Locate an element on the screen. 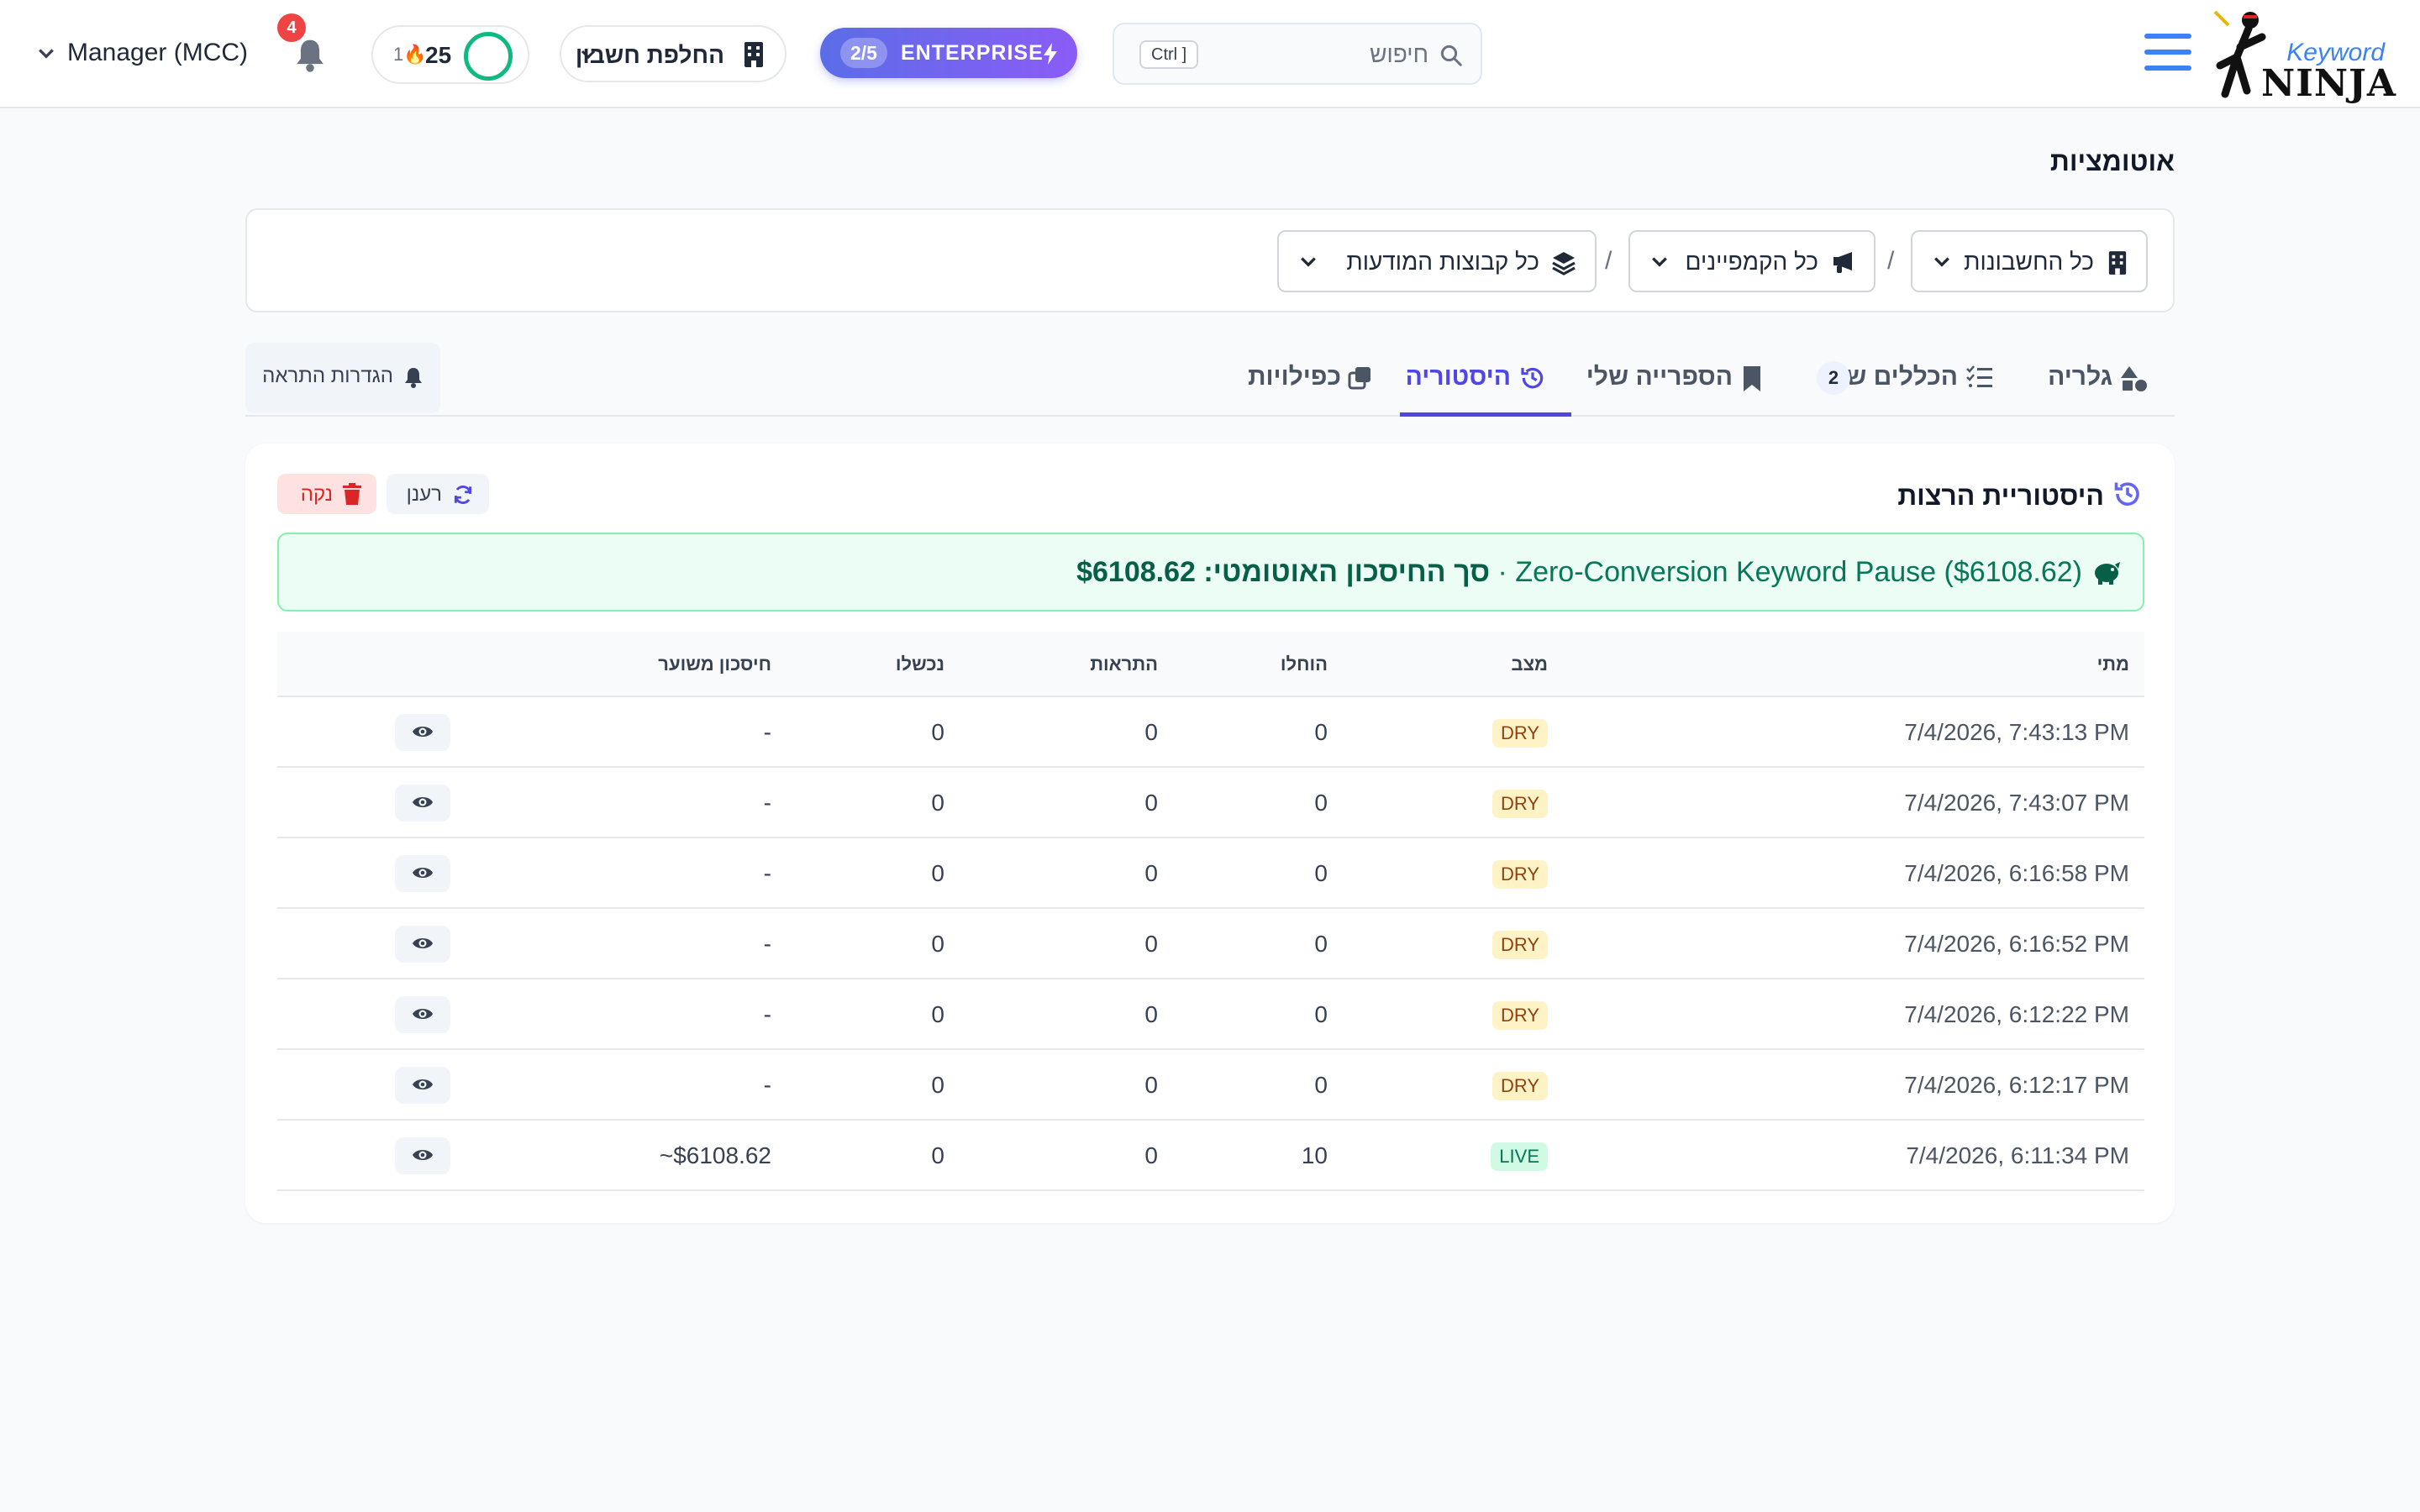  credits-indicator: 25 1🔥 is located at coordinates (450, 54).